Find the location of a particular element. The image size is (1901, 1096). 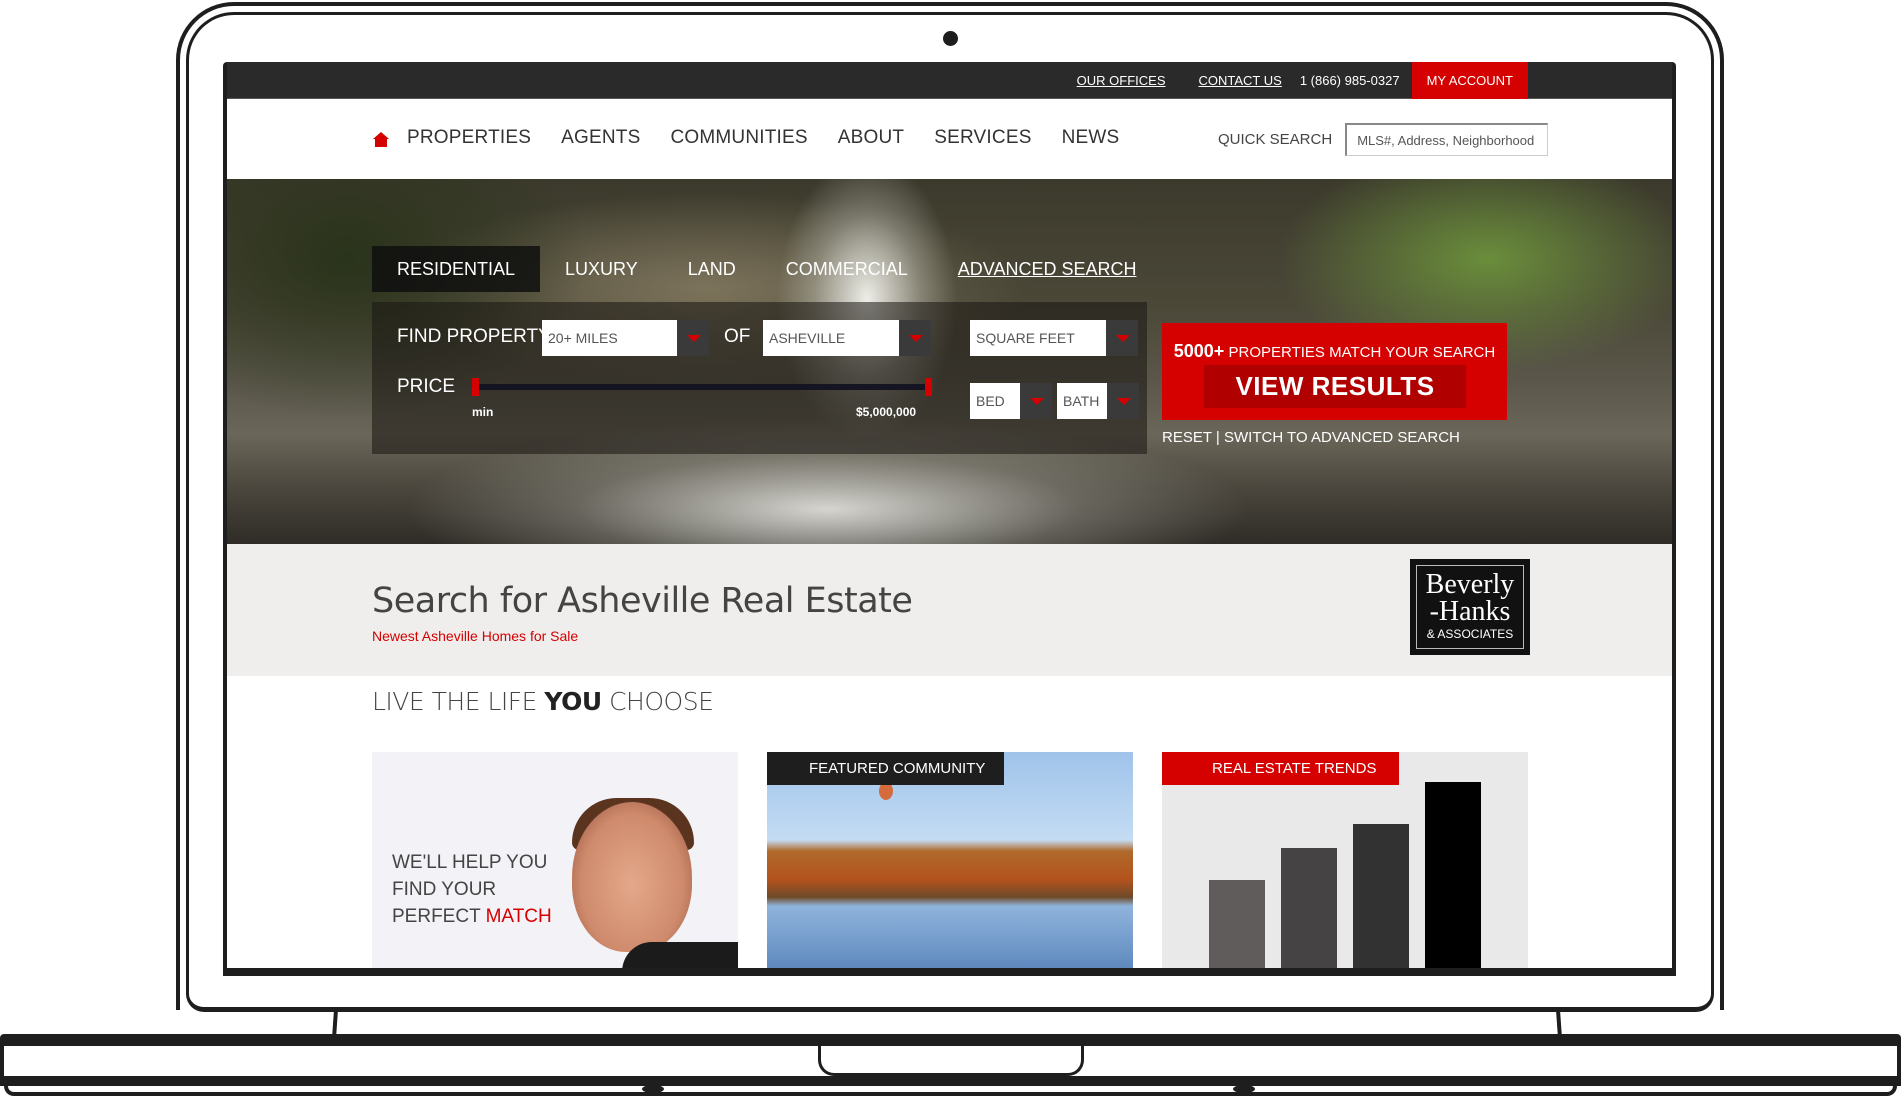

nav-properties: PROPERTIES is located at coordinates (469, 138).